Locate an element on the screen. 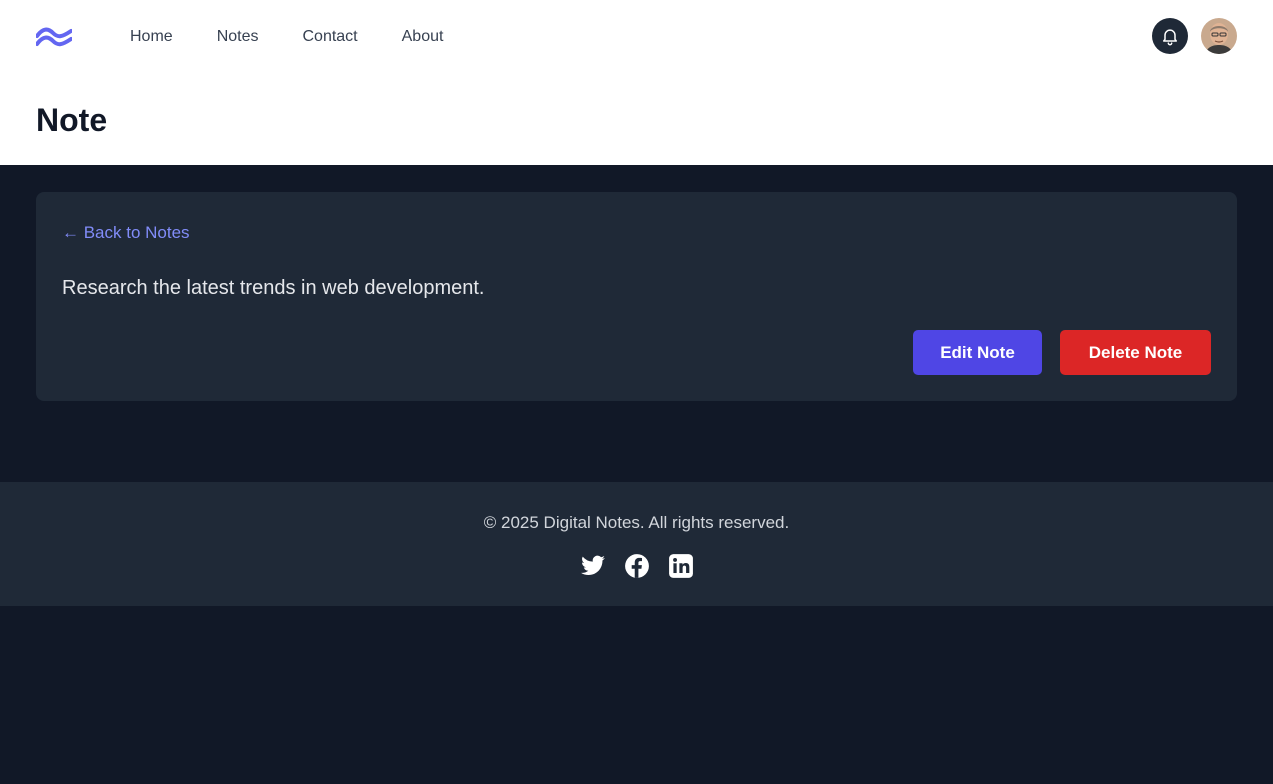 Image resolution: width=1273 pixels, height=784 pixels. wave-logo-icon is located at coordinates (54, 36).